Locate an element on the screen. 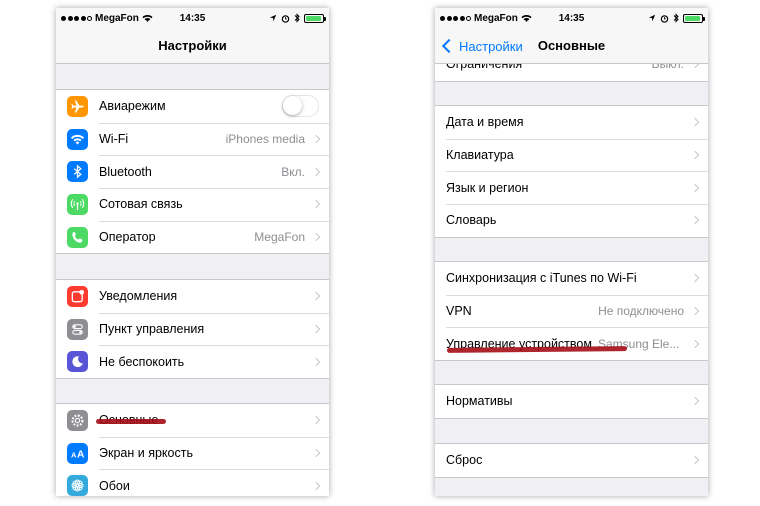  settings-row-vpn: VPN Не подключено is located at coordinates (571, 311).